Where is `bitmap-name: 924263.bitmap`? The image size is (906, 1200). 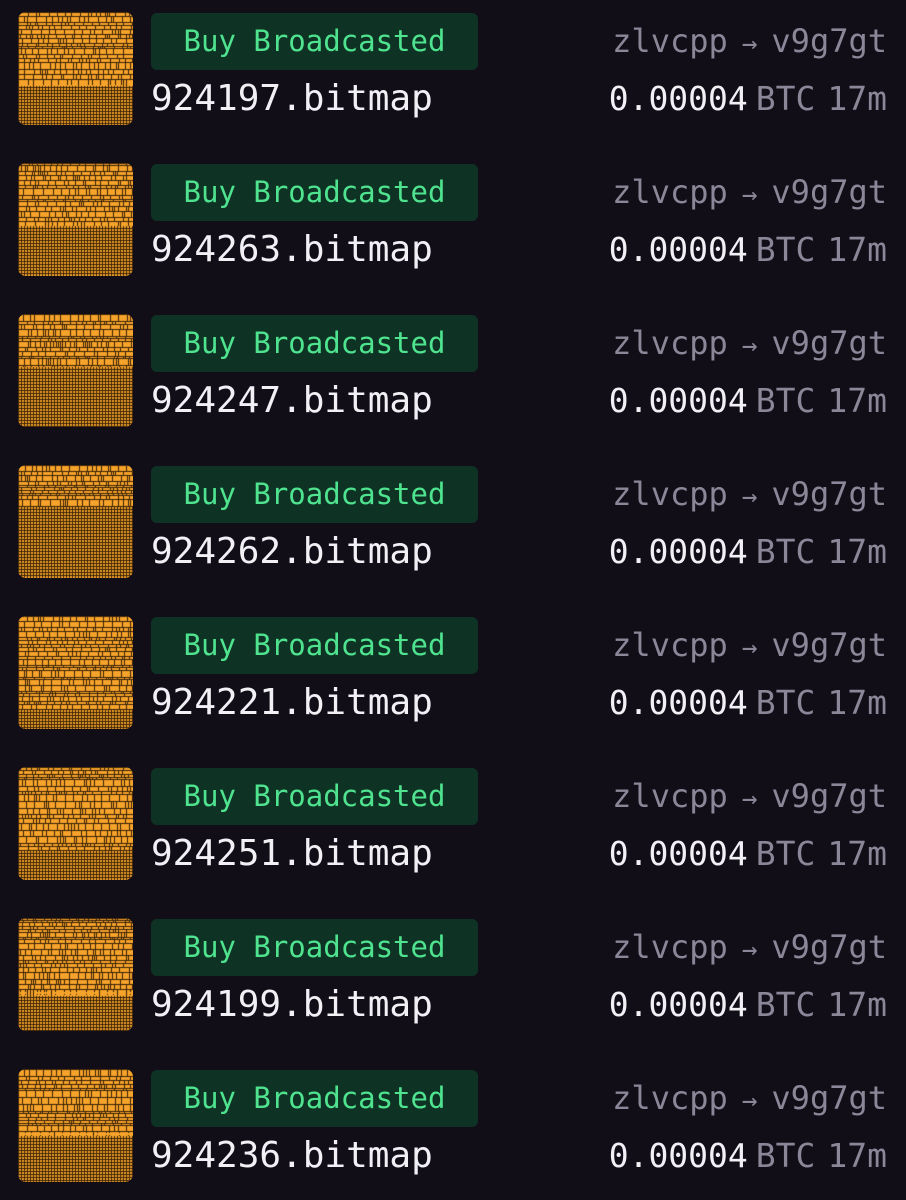 bitmap-name: 924263.bitmap is located at coordinates (292, 250).